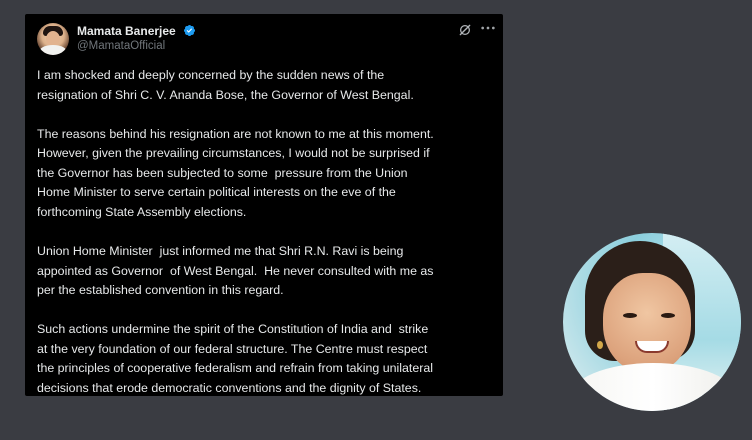 This screenshot has height=440, width=752. What do you see at coordinates (126, 31) in the screenshot?
I see `author-name: Mamata Banerjee` at bounding box center [126, 31].